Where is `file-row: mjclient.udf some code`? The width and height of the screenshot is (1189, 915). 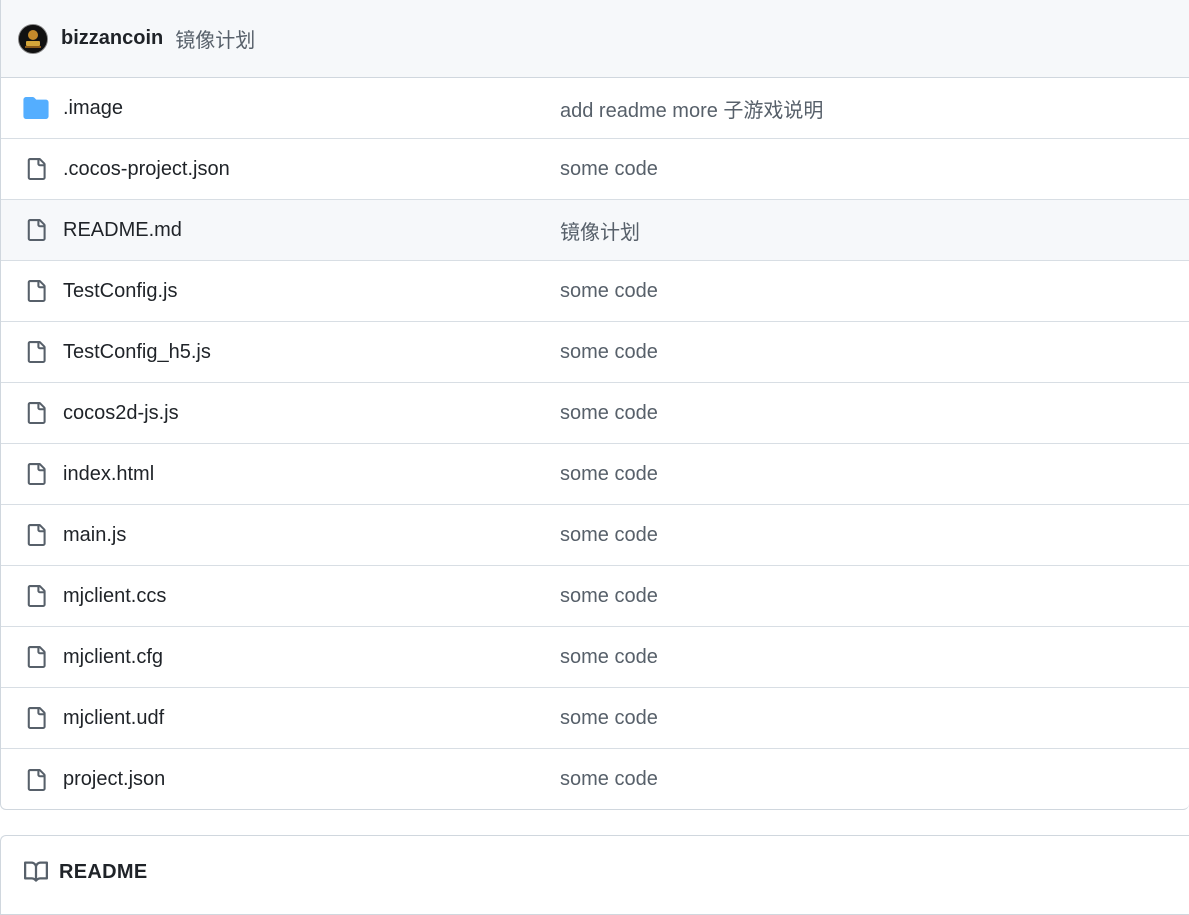
file-row: mjclient.udf some code is located at coordinates (595, 718).